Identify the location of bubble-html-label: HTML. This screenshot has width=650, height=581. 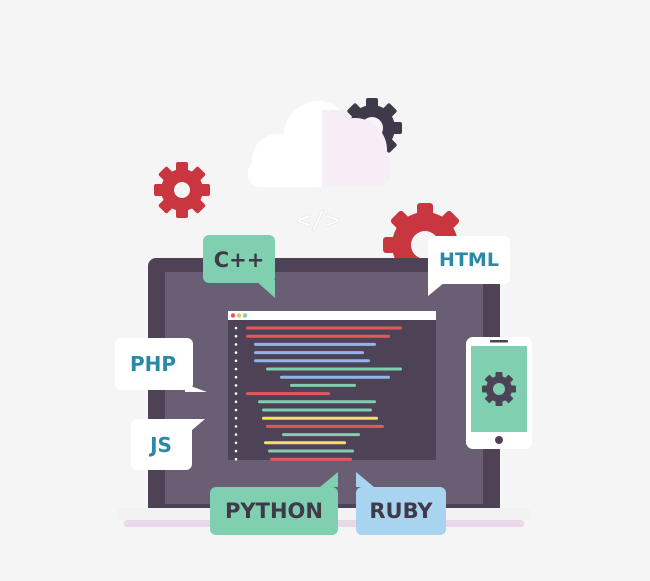
(469, 260).